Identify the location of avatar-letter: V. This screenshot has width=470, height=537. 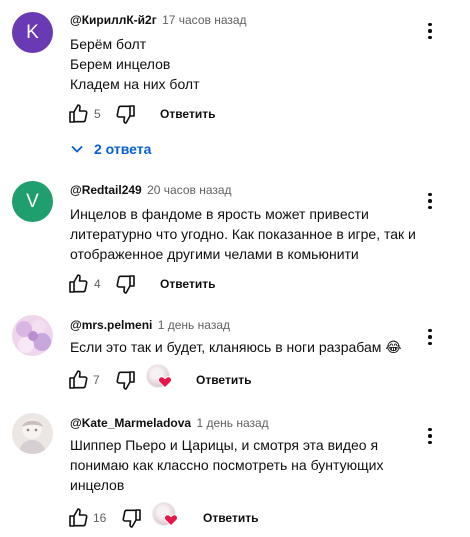
(32, 201).